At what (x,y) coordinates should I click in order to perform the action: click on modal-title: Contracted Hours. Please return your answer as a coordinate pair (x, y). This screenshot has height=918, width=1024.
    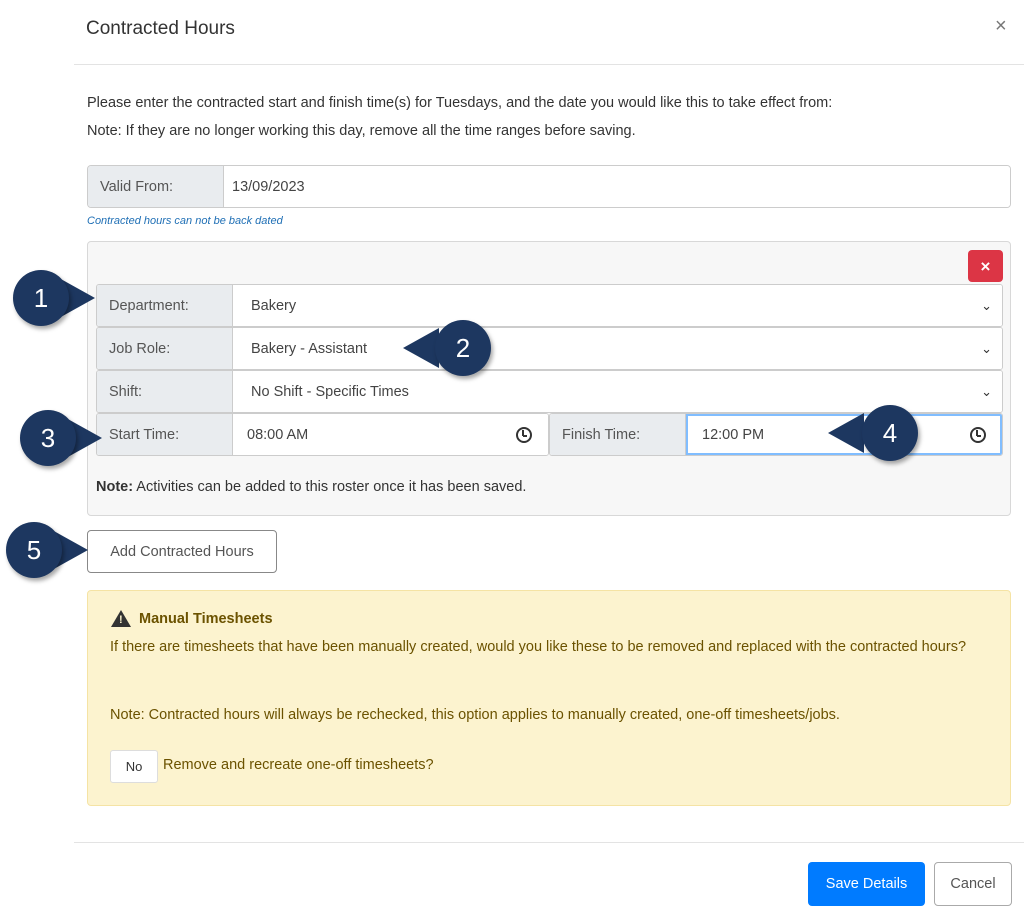
    Looking at the image, I should click on (160, 28).